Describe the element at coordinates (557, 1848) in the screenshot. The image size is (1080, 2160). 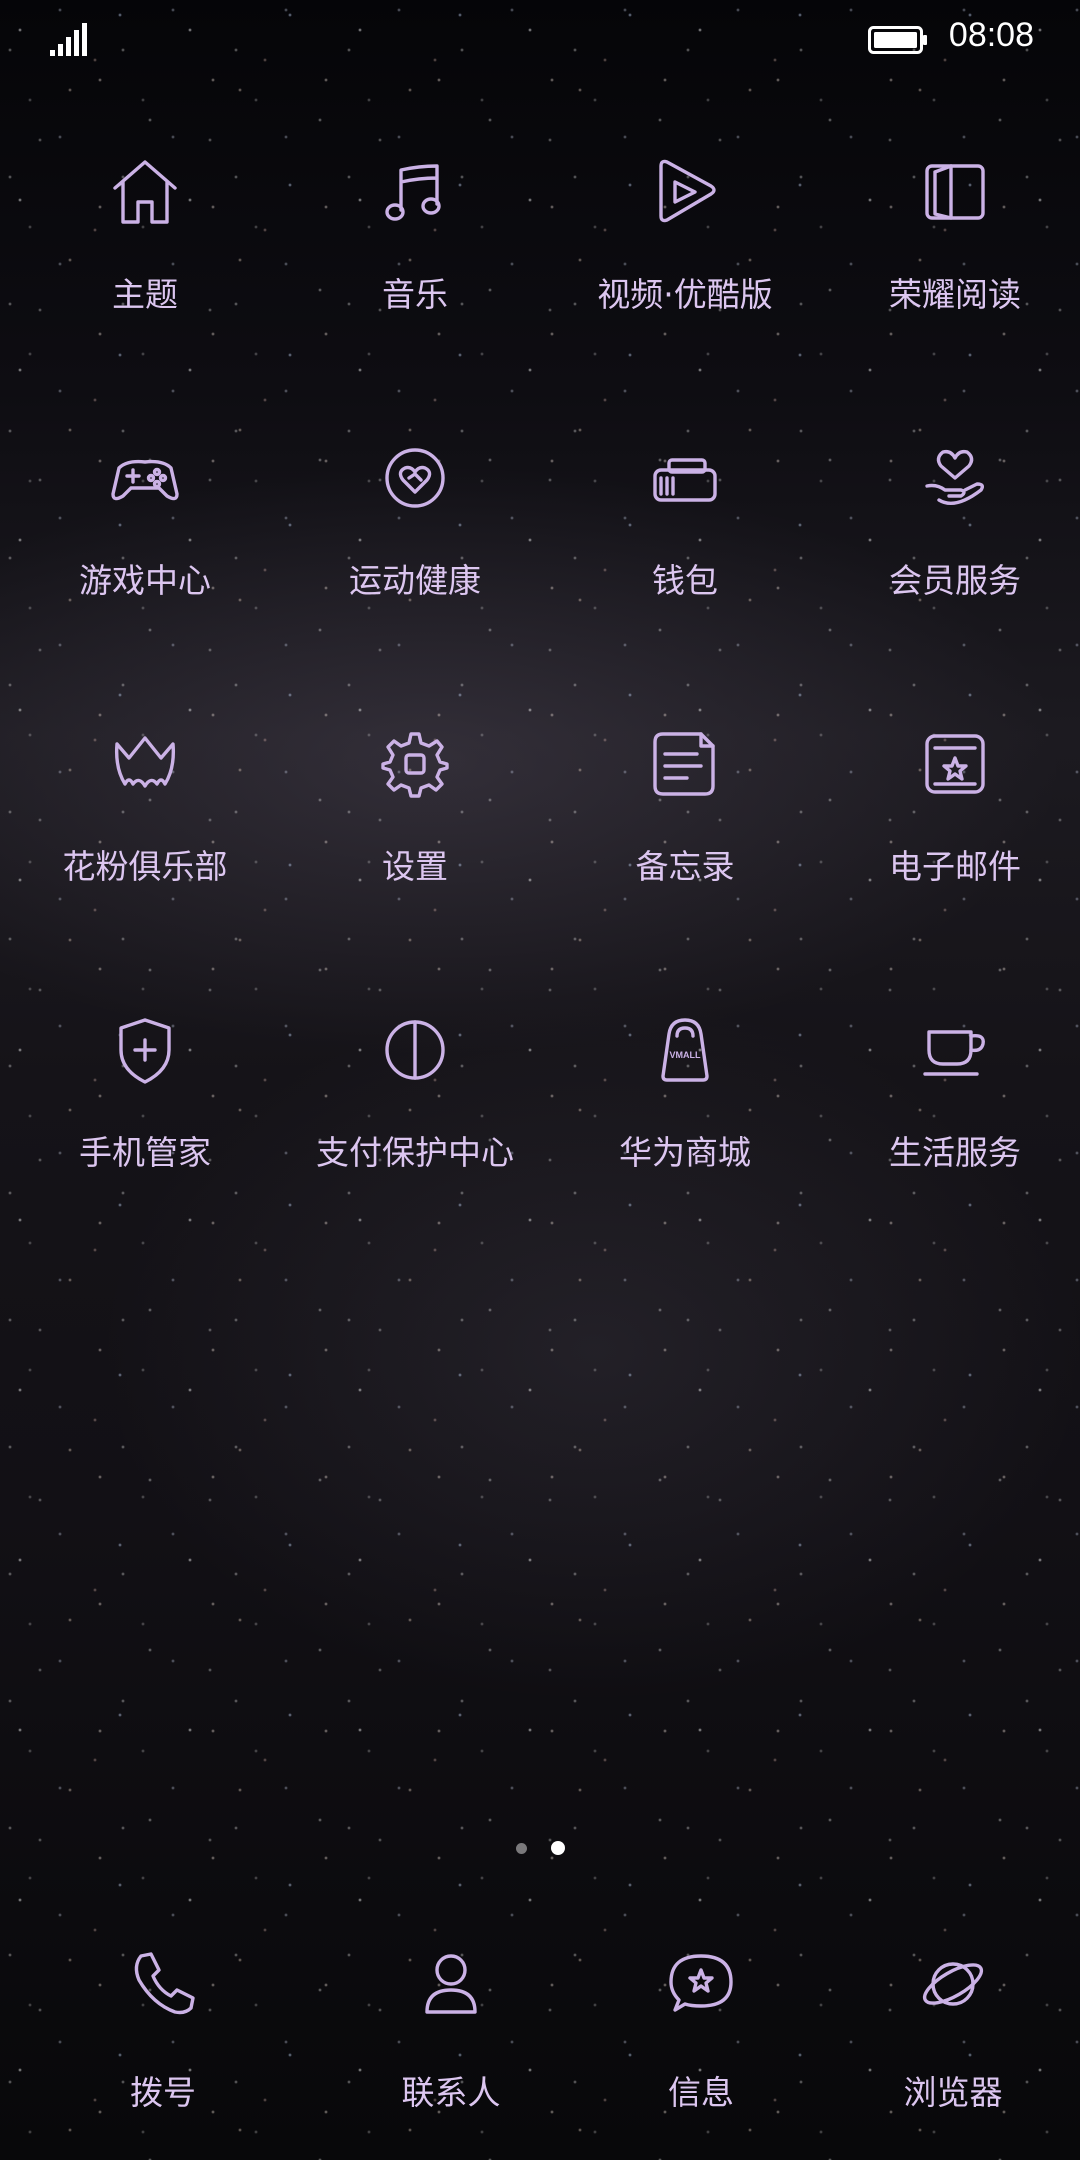
I see `page-dot-2-active` at that location.